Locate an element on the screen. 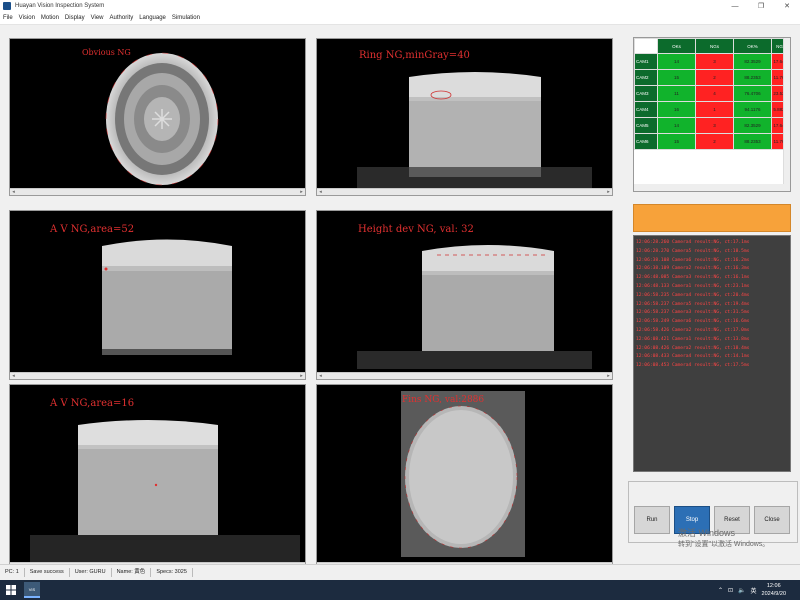  app-logo-icon is located at coordinates (7, 6).